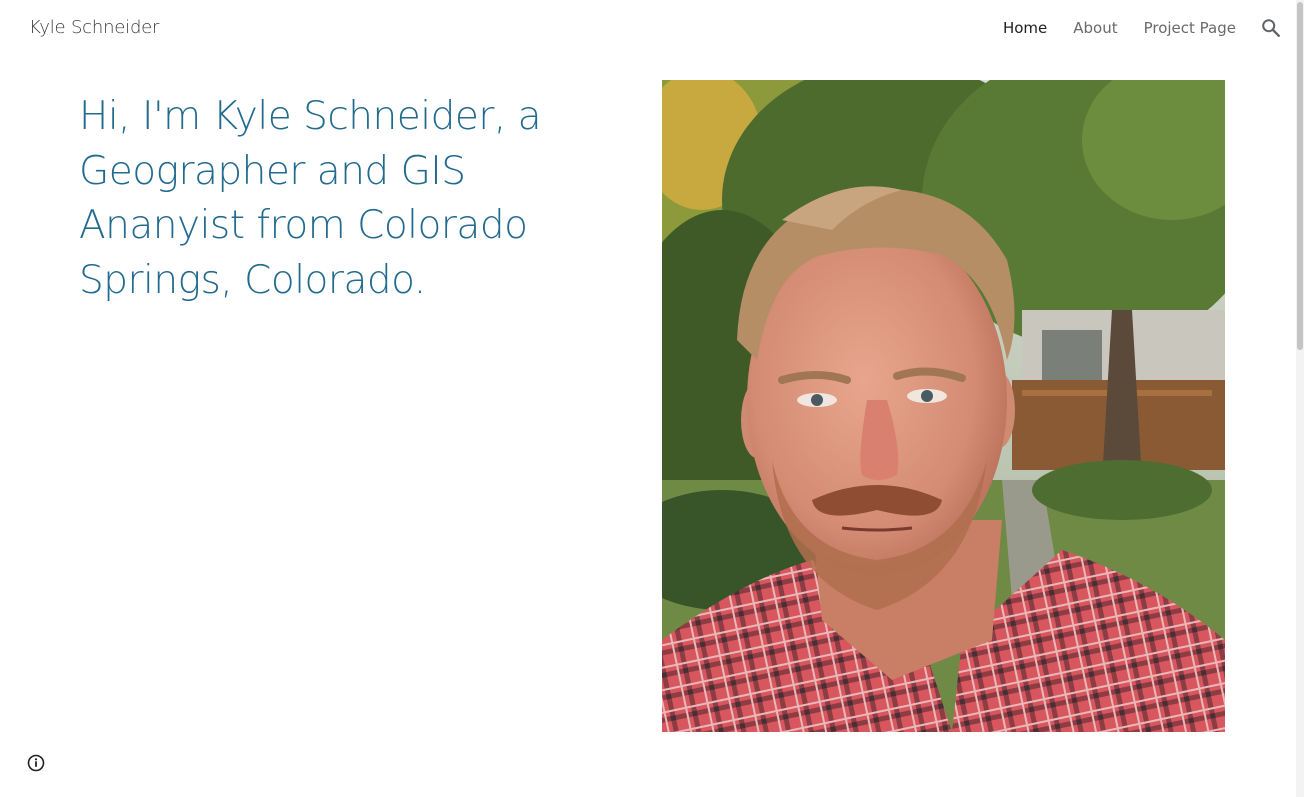  Describe the element at coordinates (94, 27) in the screenshot. I see `site-title: Kyle Schneider` at that location.